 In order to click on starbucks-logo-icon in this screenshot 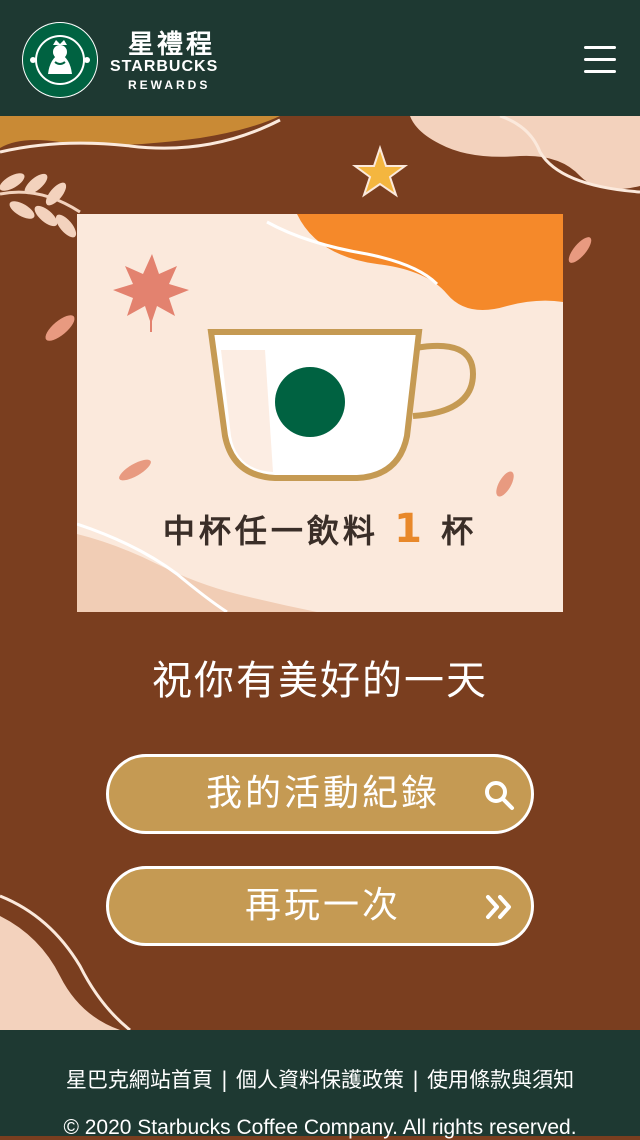, I will do `click(60, 60)`.